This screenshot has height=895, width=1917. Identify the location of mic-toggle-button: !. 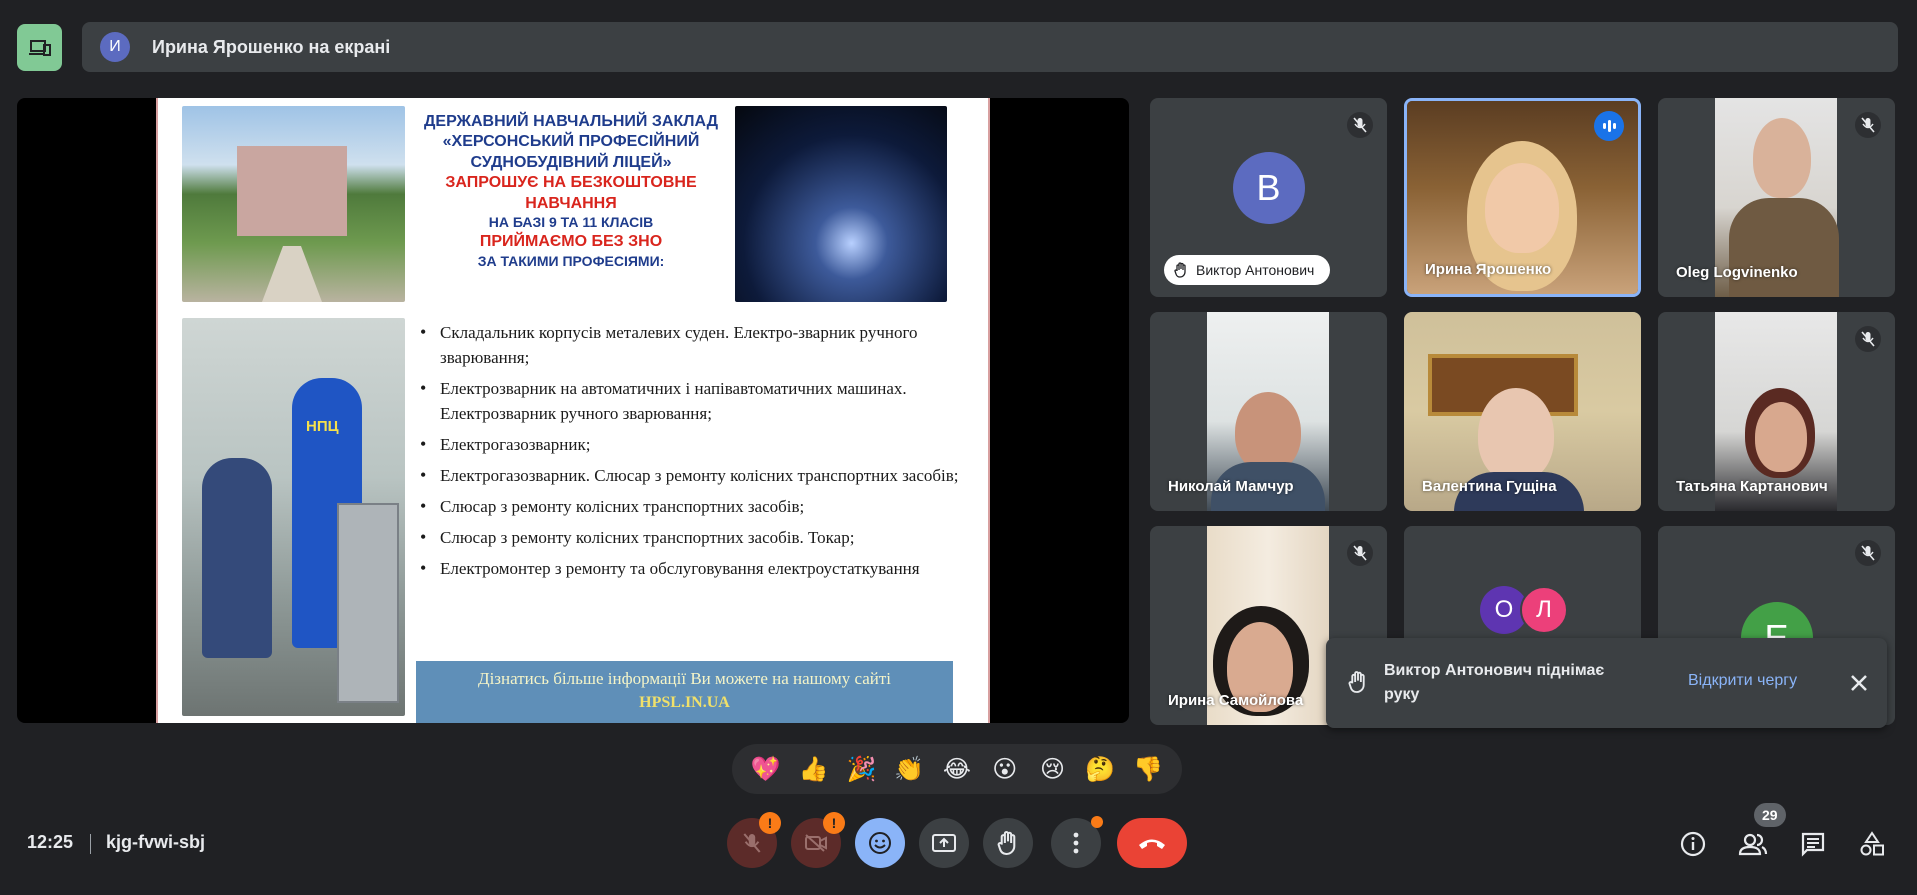
(754, 840).